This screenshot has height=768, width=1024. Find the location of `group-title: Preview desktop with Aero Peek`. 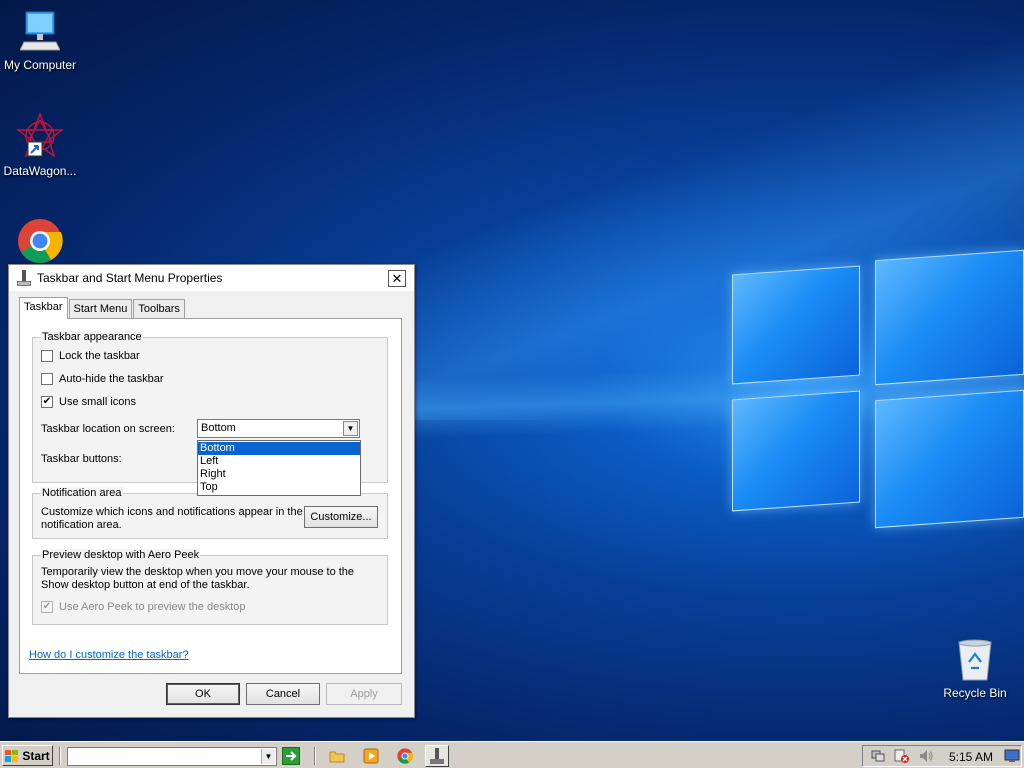

group-title: Preview desktop with Aero Peek is located at coordinates (121, 555).